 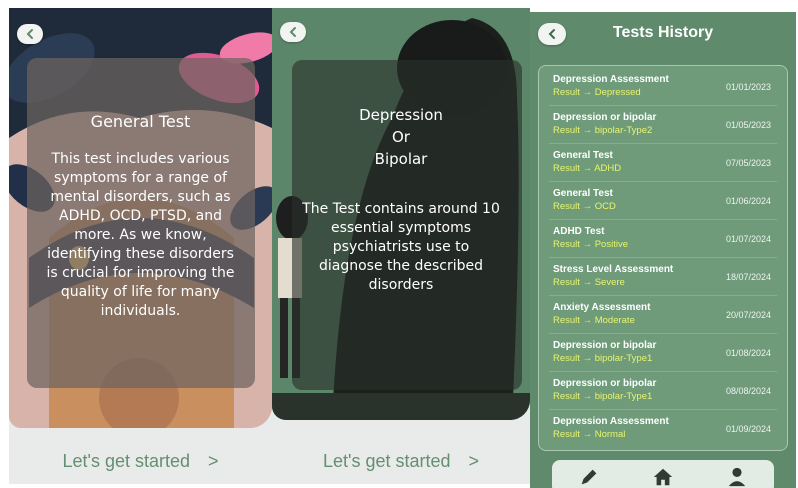 What do you see at coordinates (602, 307) in the screenshot?
I see `test-name: Anxiety Assessment` at bounding box center [602, 307].